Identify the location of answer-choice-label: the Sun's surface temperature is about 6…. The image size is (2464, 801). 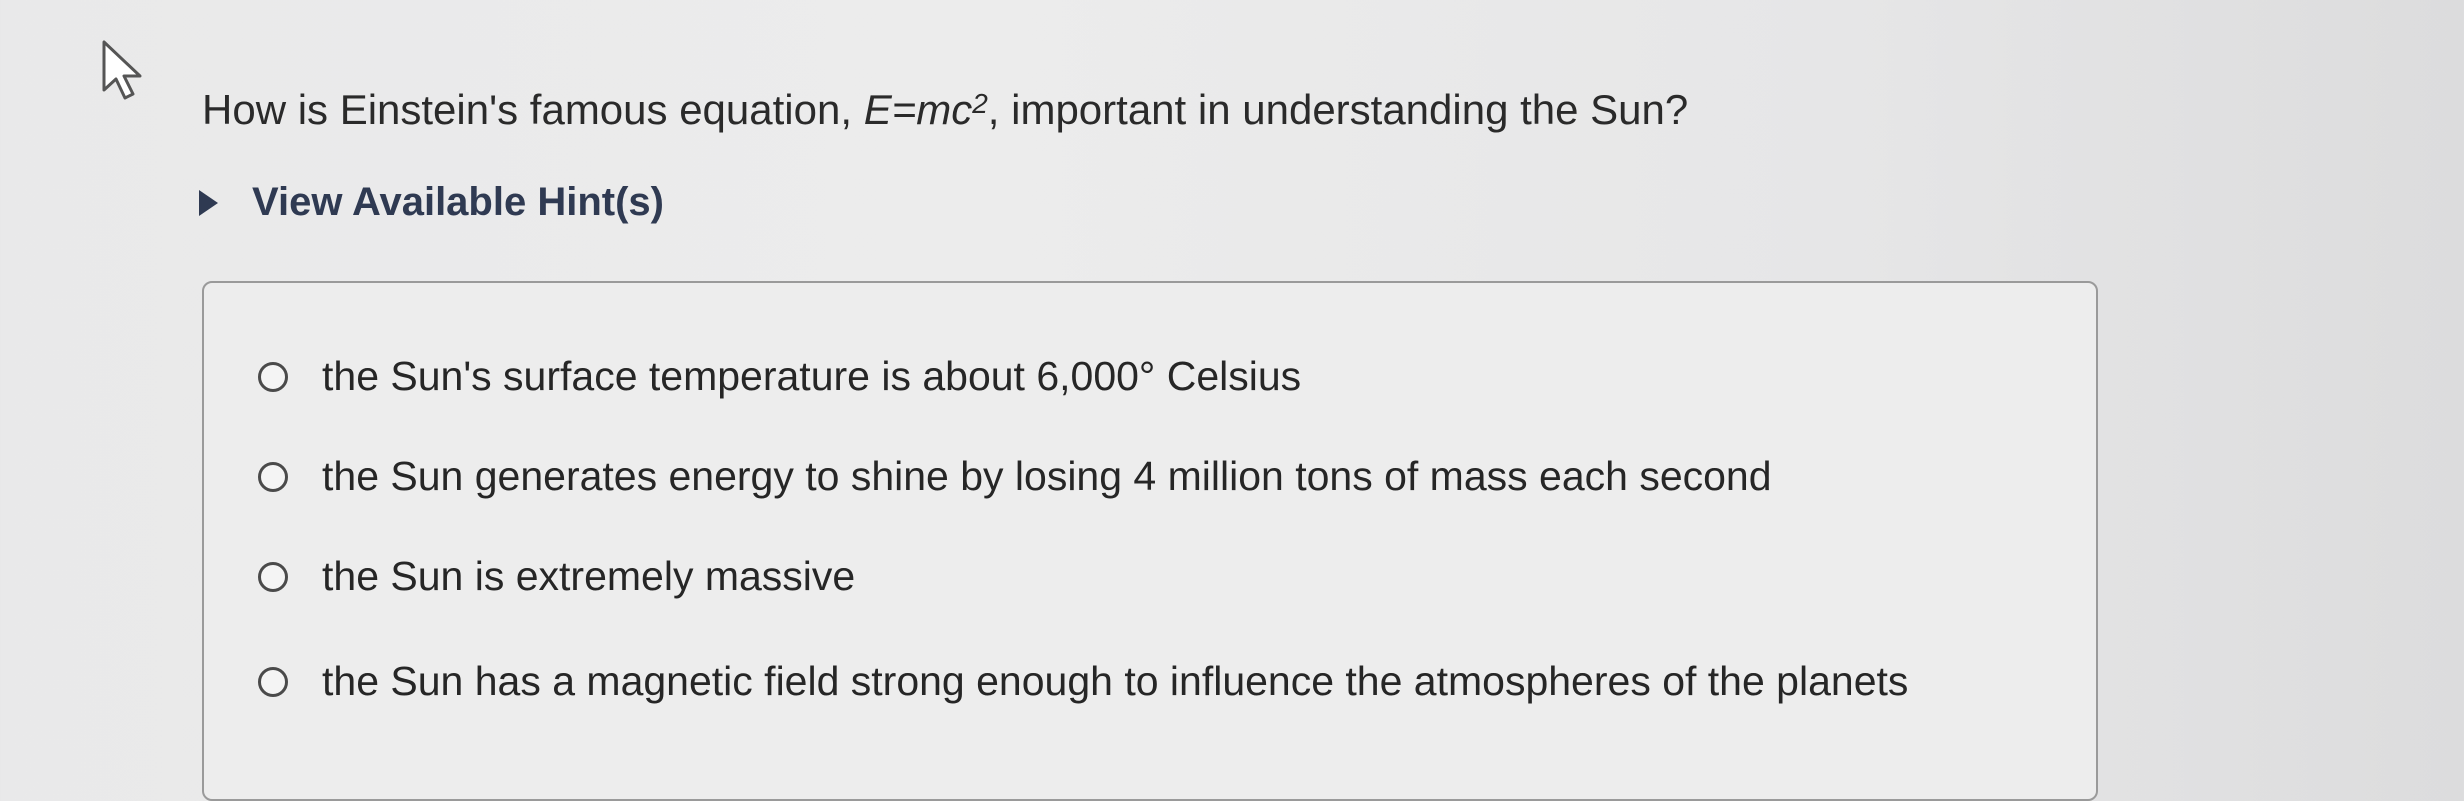
(812, 376).